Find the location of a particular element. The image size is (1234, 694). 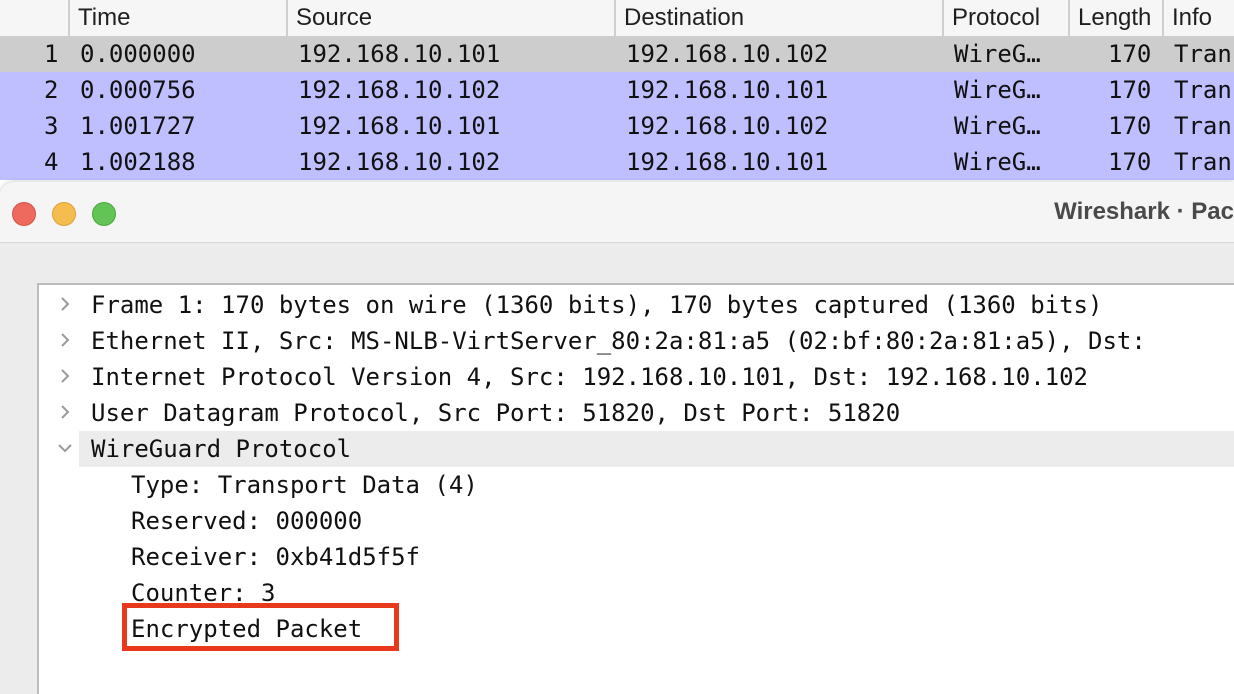

window-title: Wireshark · Pac is located at coordinates (1144, 211).